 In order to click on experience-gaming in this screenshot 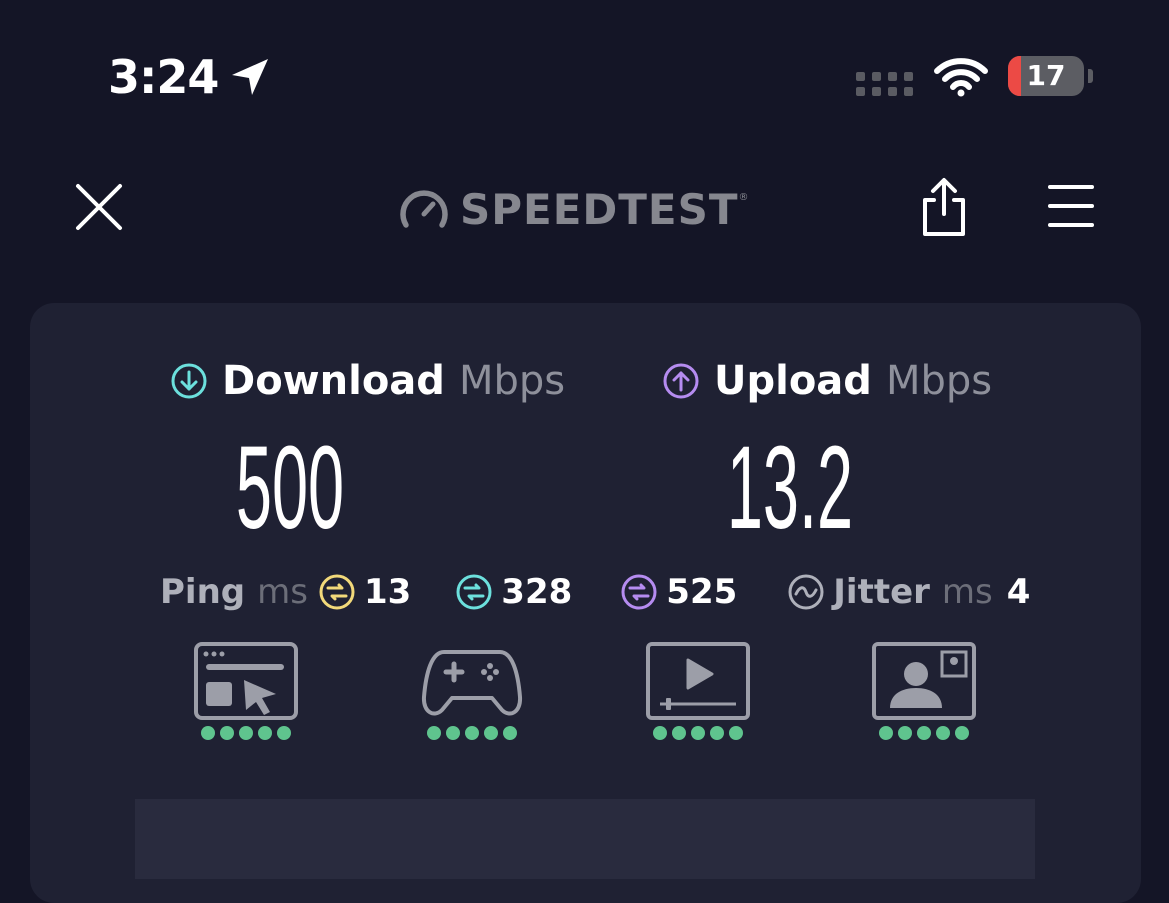, I will do `click(472, 691)`.